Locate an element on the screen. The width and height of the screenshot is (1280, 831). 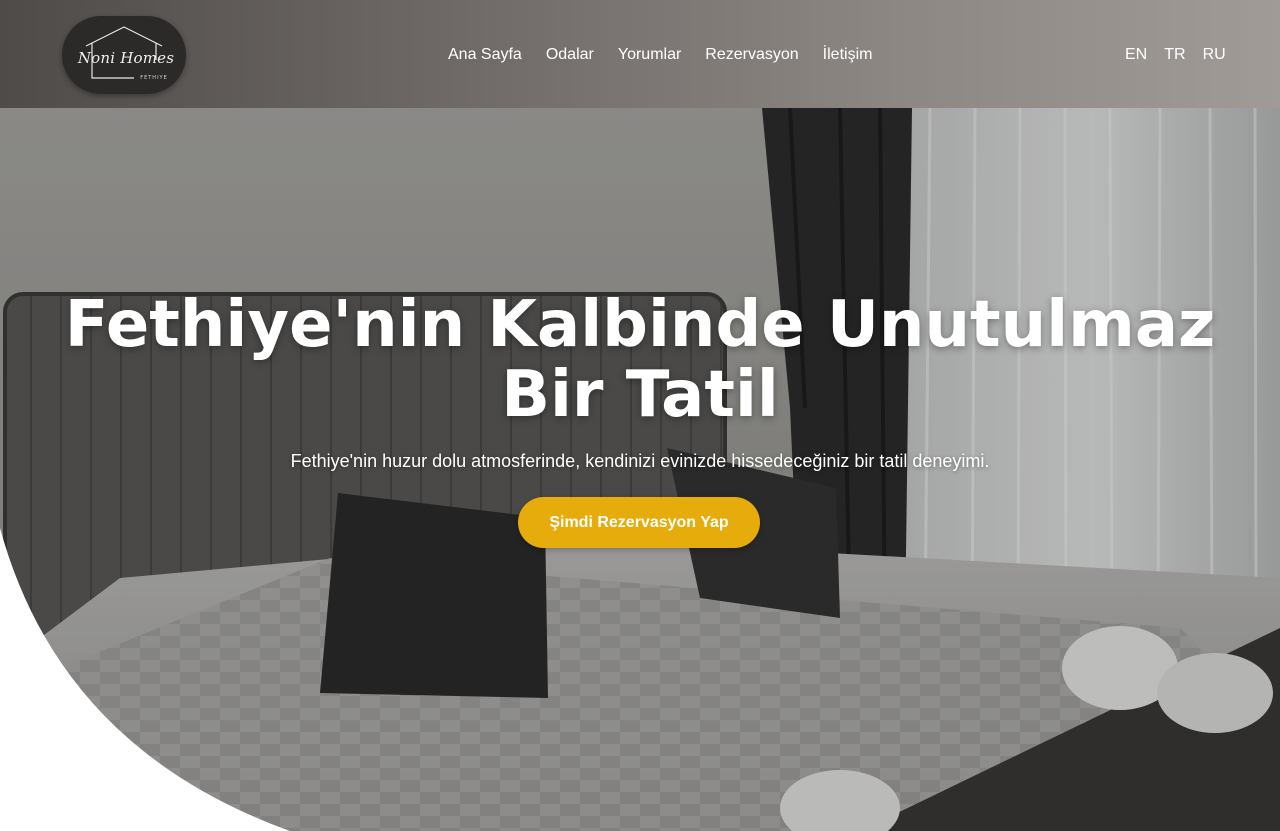
lang-en: EN is located at coordinates (1136, 55).